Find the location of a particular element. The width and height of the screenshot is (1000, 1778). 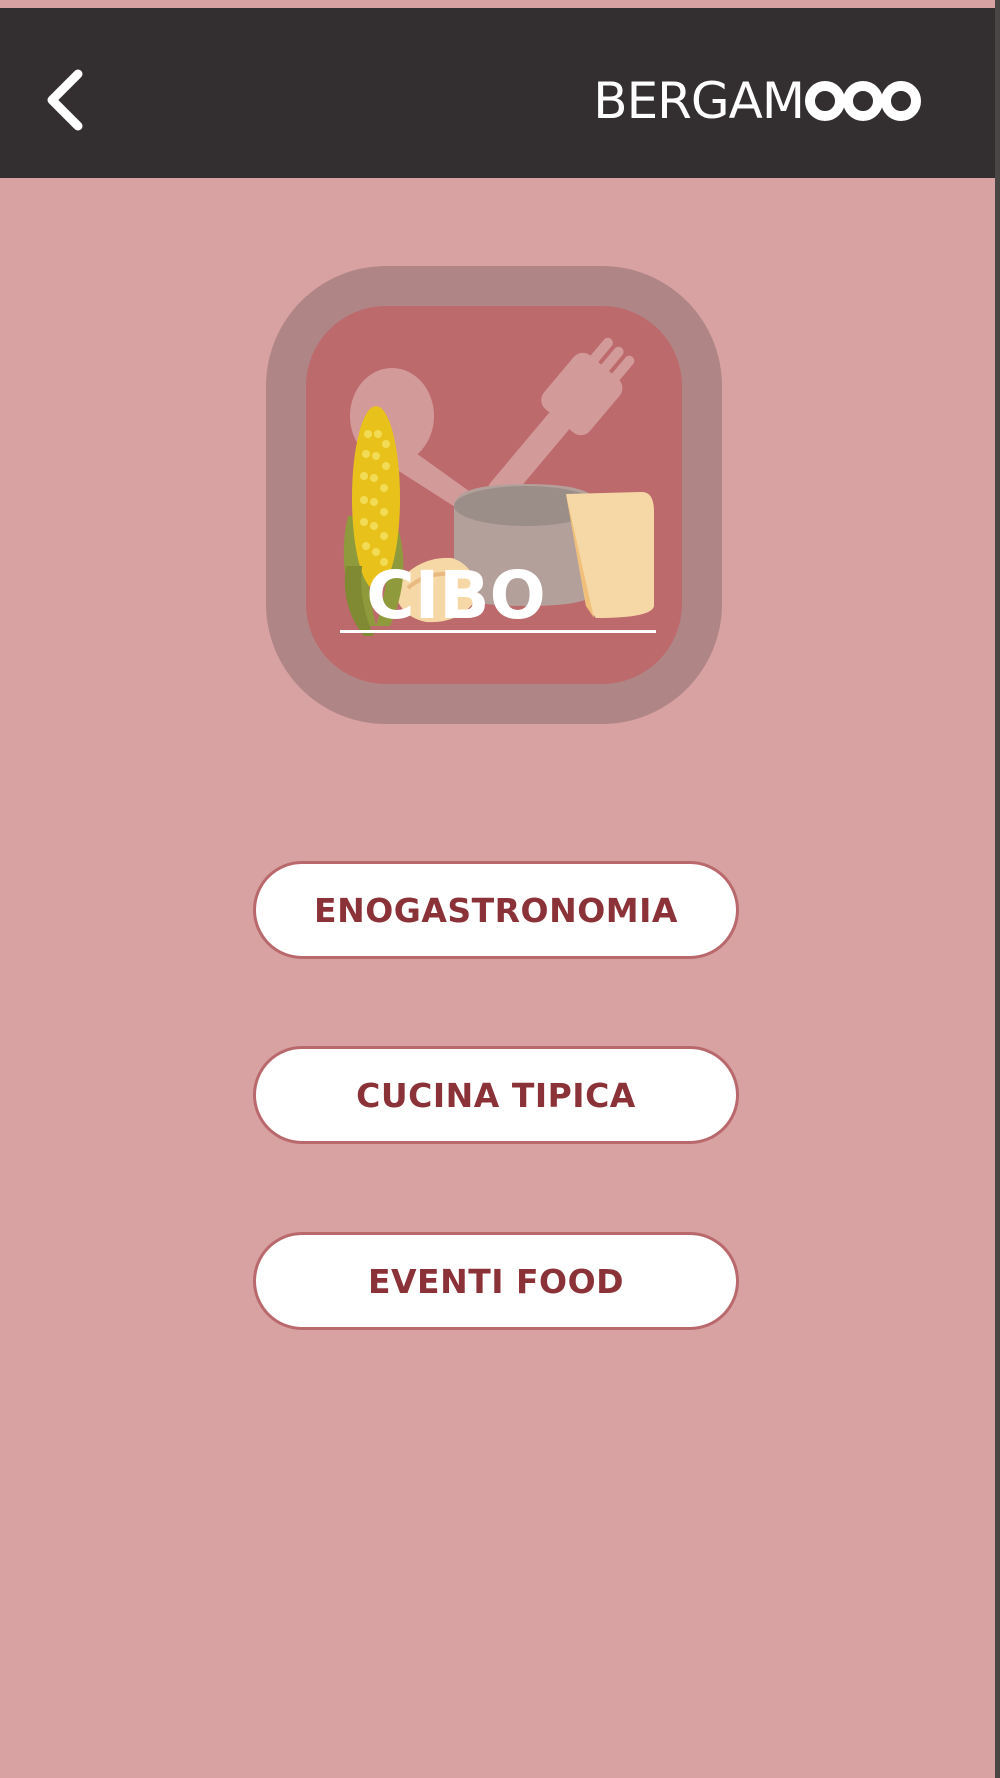

badge-label: CIBO is located at coordinates (455, 595).